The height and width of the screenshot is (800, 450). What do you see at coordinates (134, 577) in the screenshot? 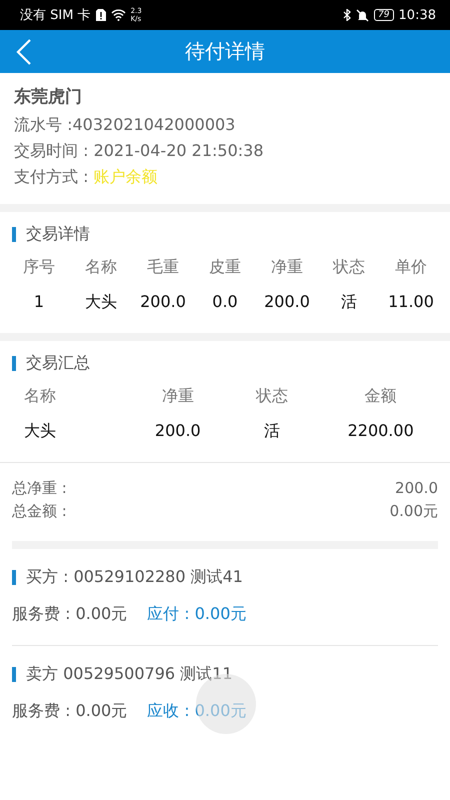
I see `party-title: 买方 : 00529102280 测试41` at bounding box center [134, 577].